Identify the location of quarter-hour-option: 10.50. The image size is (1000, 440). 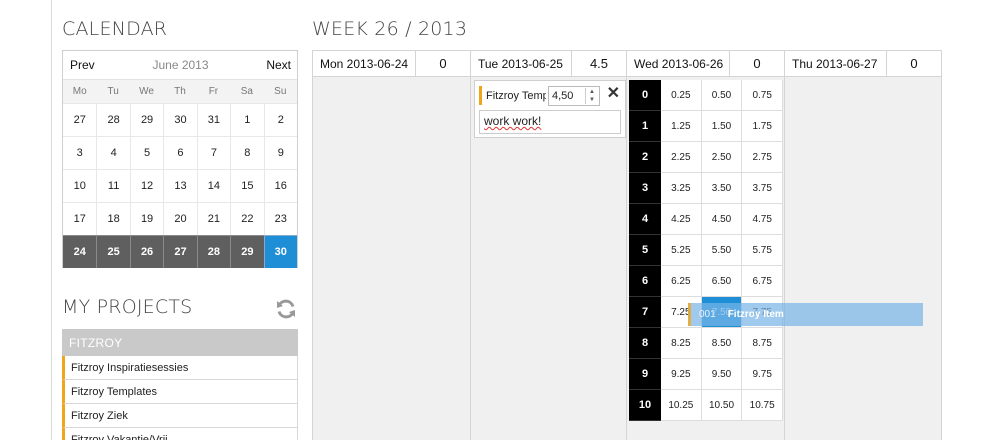
(722, 405).